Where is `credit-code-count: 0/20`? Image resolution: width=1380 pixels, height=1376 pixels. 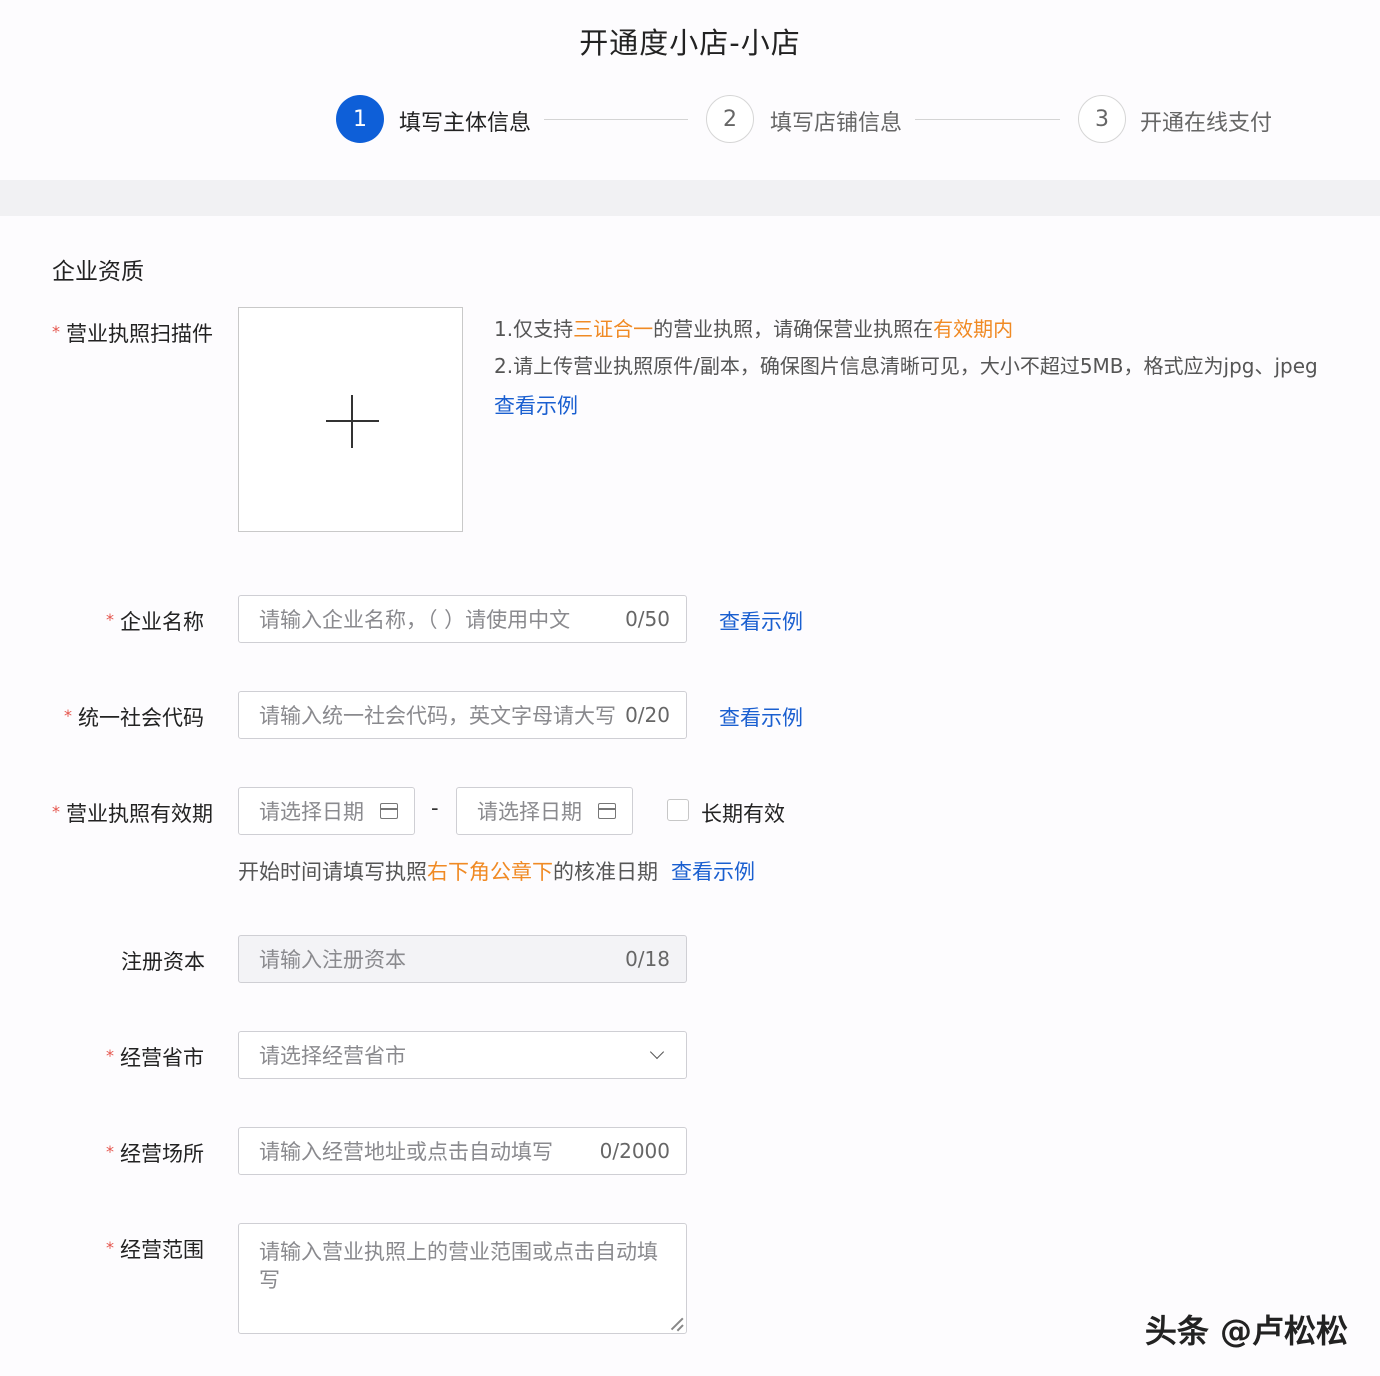 credit-code-count: 0/20 is located at coordinates (647, 715).